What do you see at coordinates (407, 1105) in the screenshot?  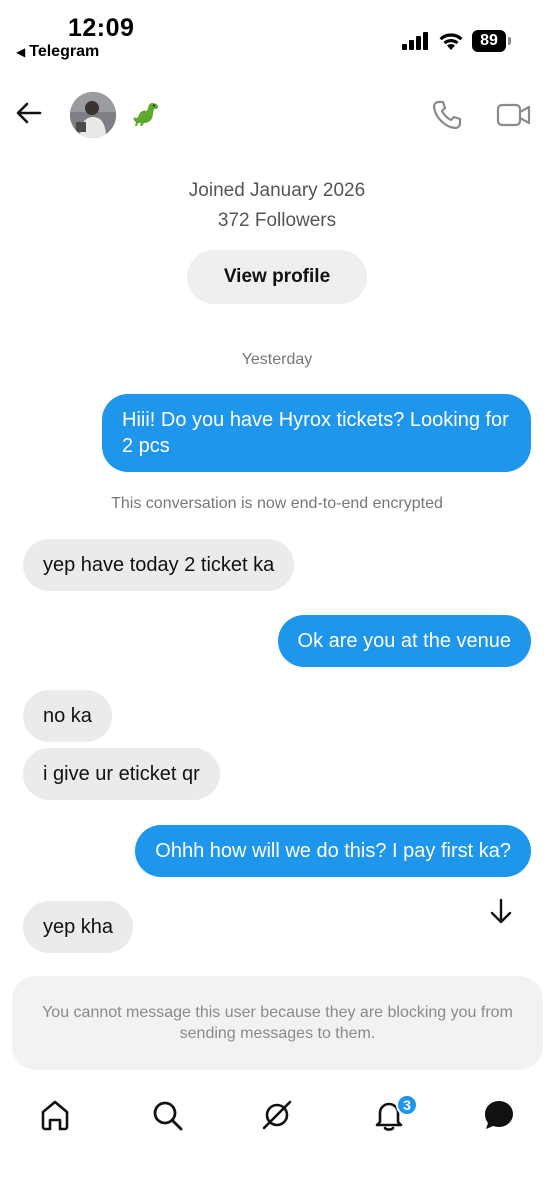 I see `notification-badge: 3` at bounding box center [407, 1105].